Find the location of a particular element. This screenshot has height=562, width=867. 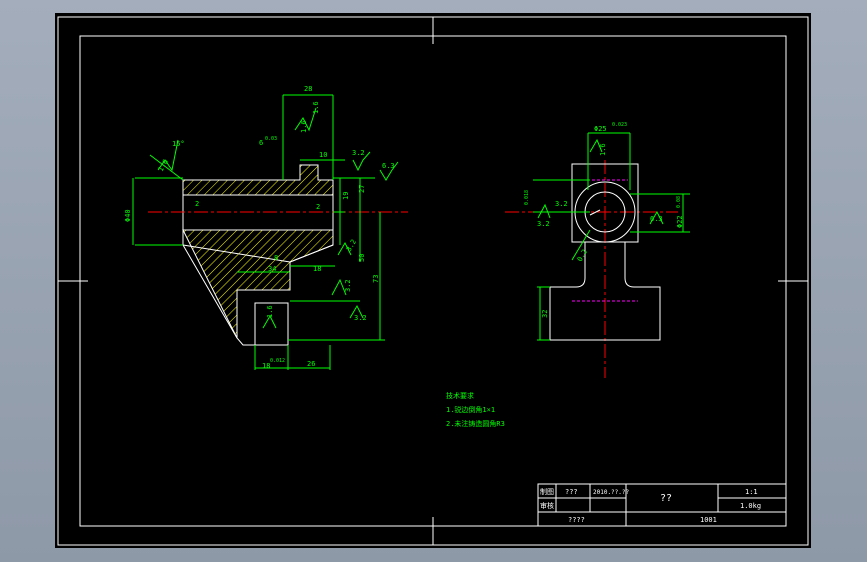

dim-19: 19 is located at coordinates (346, 196).